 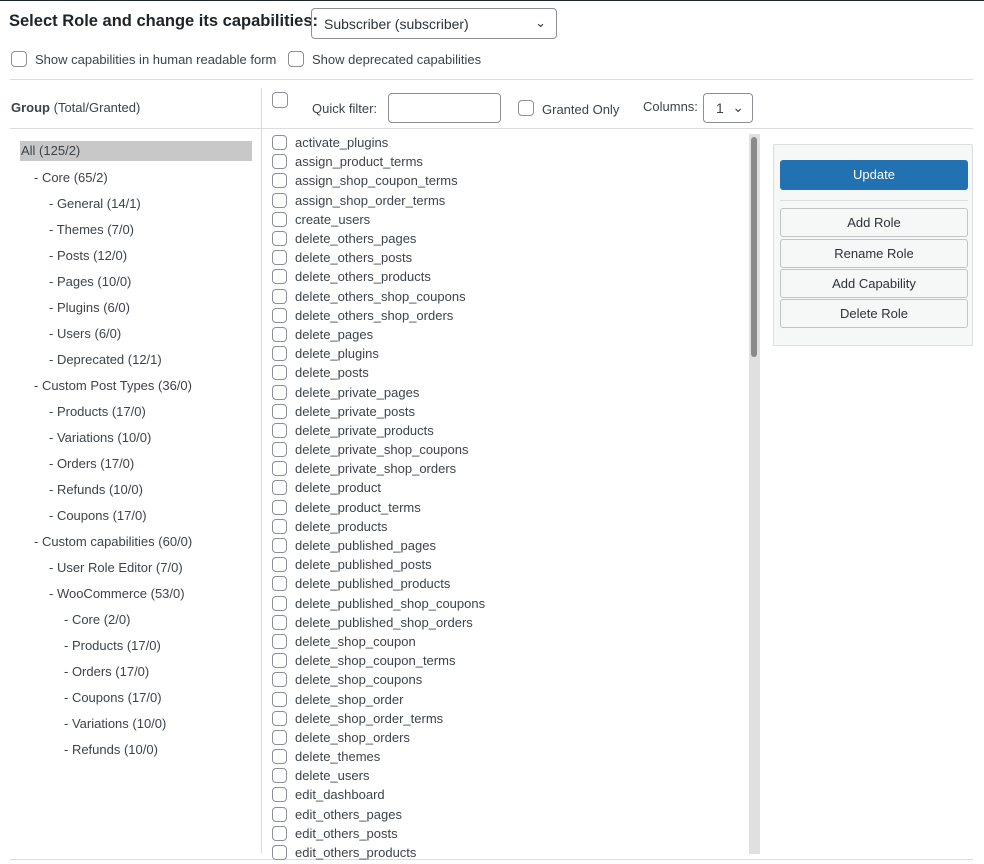 What do you see at coordinates (356, 239) in the screenshot?
I see `capability-label: delete_others_pages` at bounding box center [356, 239].